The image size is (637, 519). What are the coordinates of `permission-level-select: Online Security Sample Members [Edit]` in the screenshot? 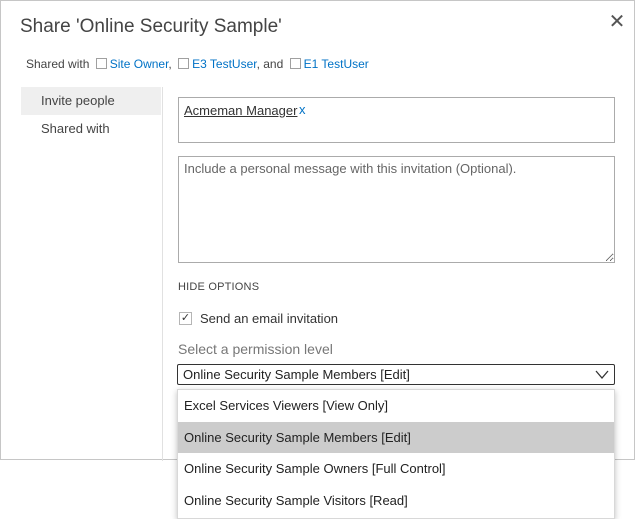 It's located at (396, 374).